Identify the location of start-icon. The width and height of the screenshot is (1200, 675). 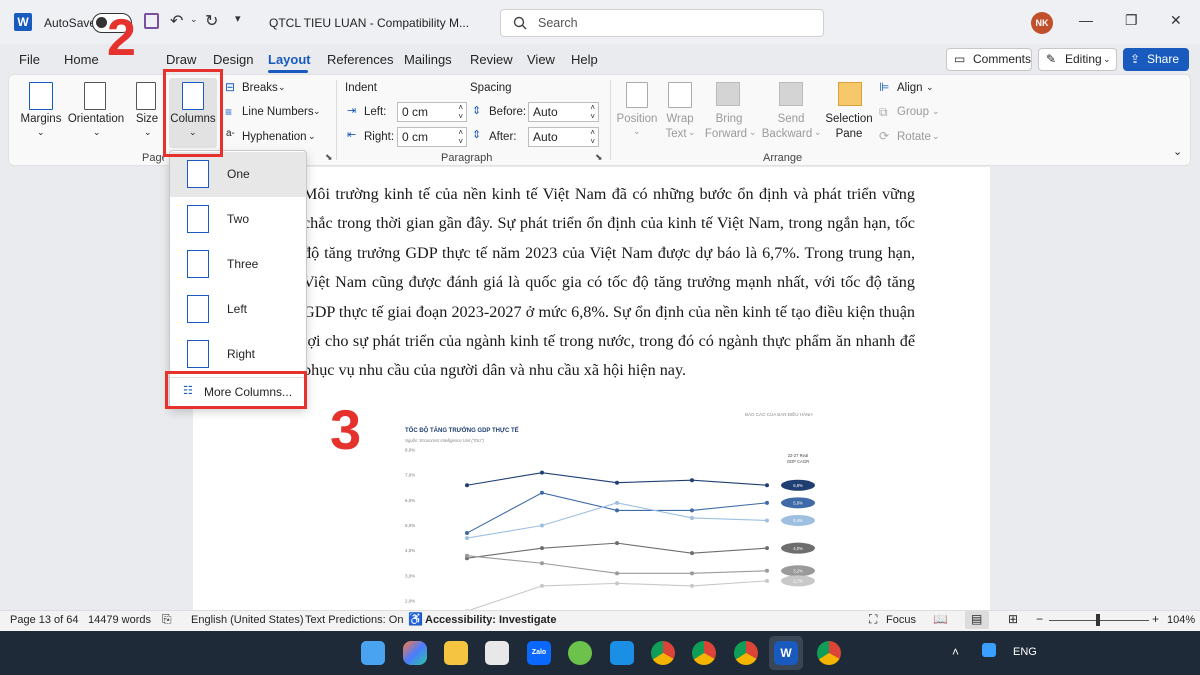
(373, 653).